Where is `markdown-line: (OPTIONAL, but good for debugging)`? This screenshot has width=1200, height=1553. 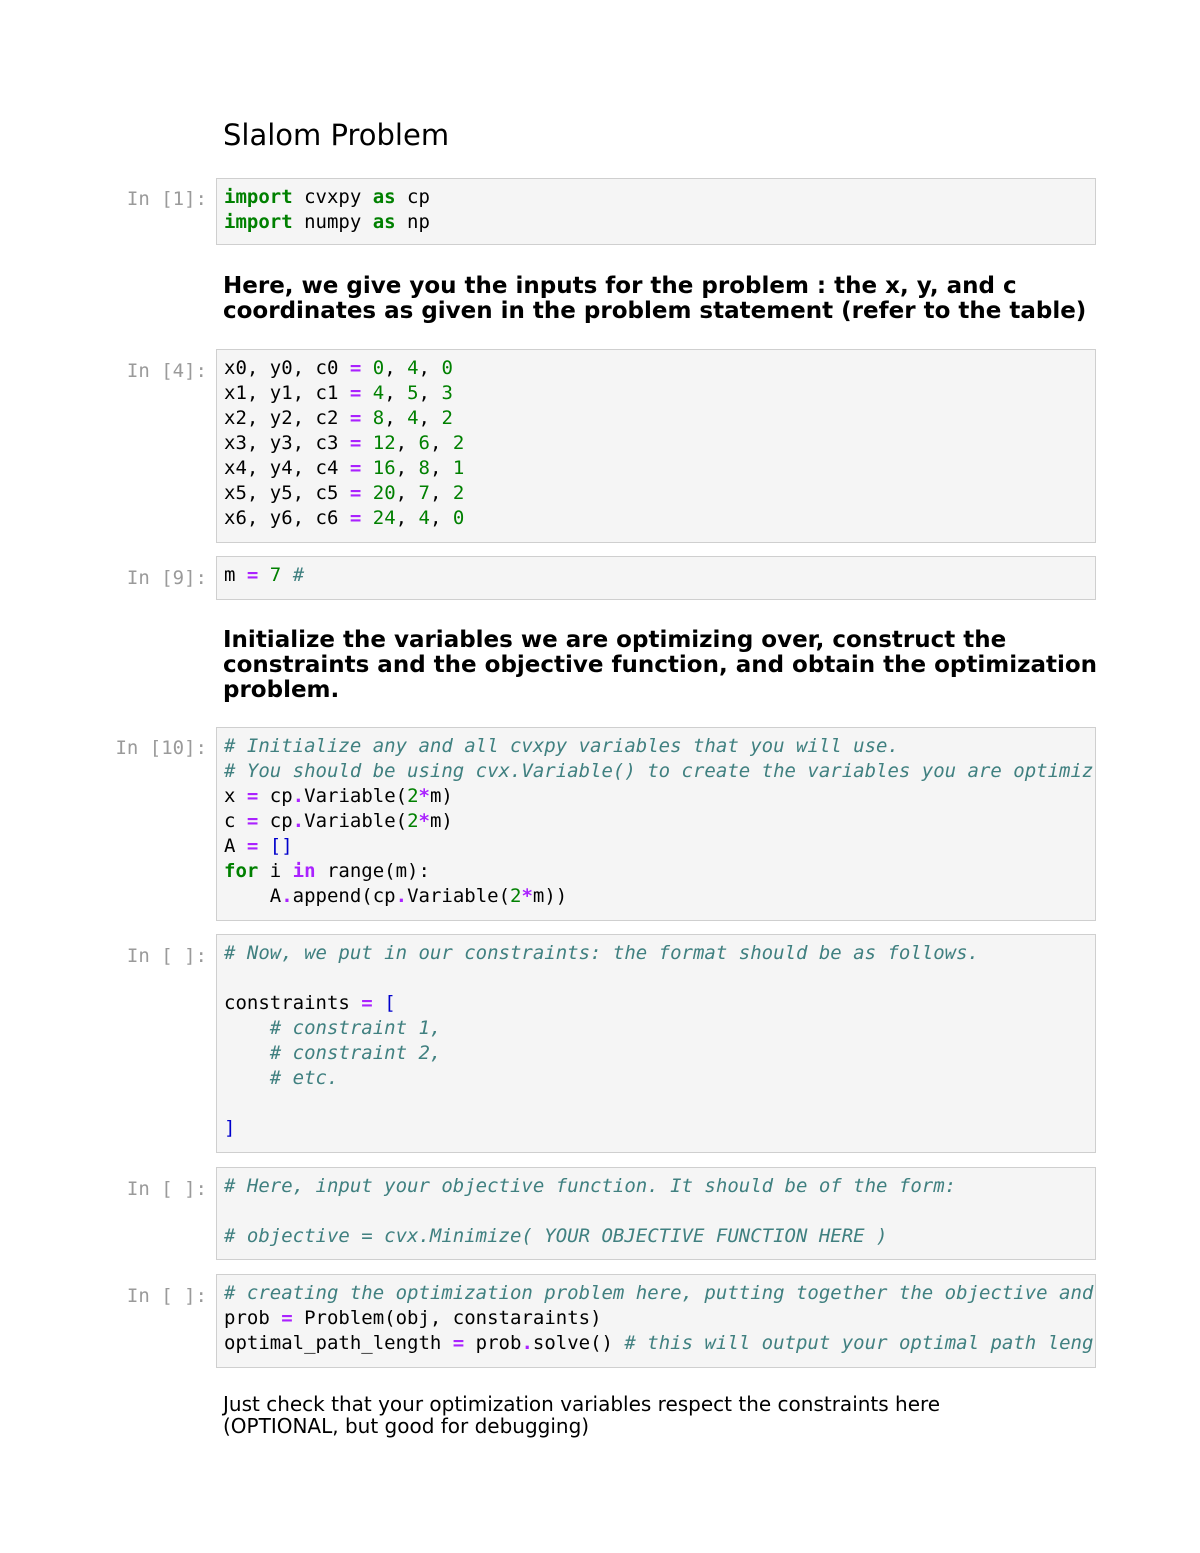
markdown-line: (OPTIONAL, but good for debugging) is located at coordinates (406, 1426).